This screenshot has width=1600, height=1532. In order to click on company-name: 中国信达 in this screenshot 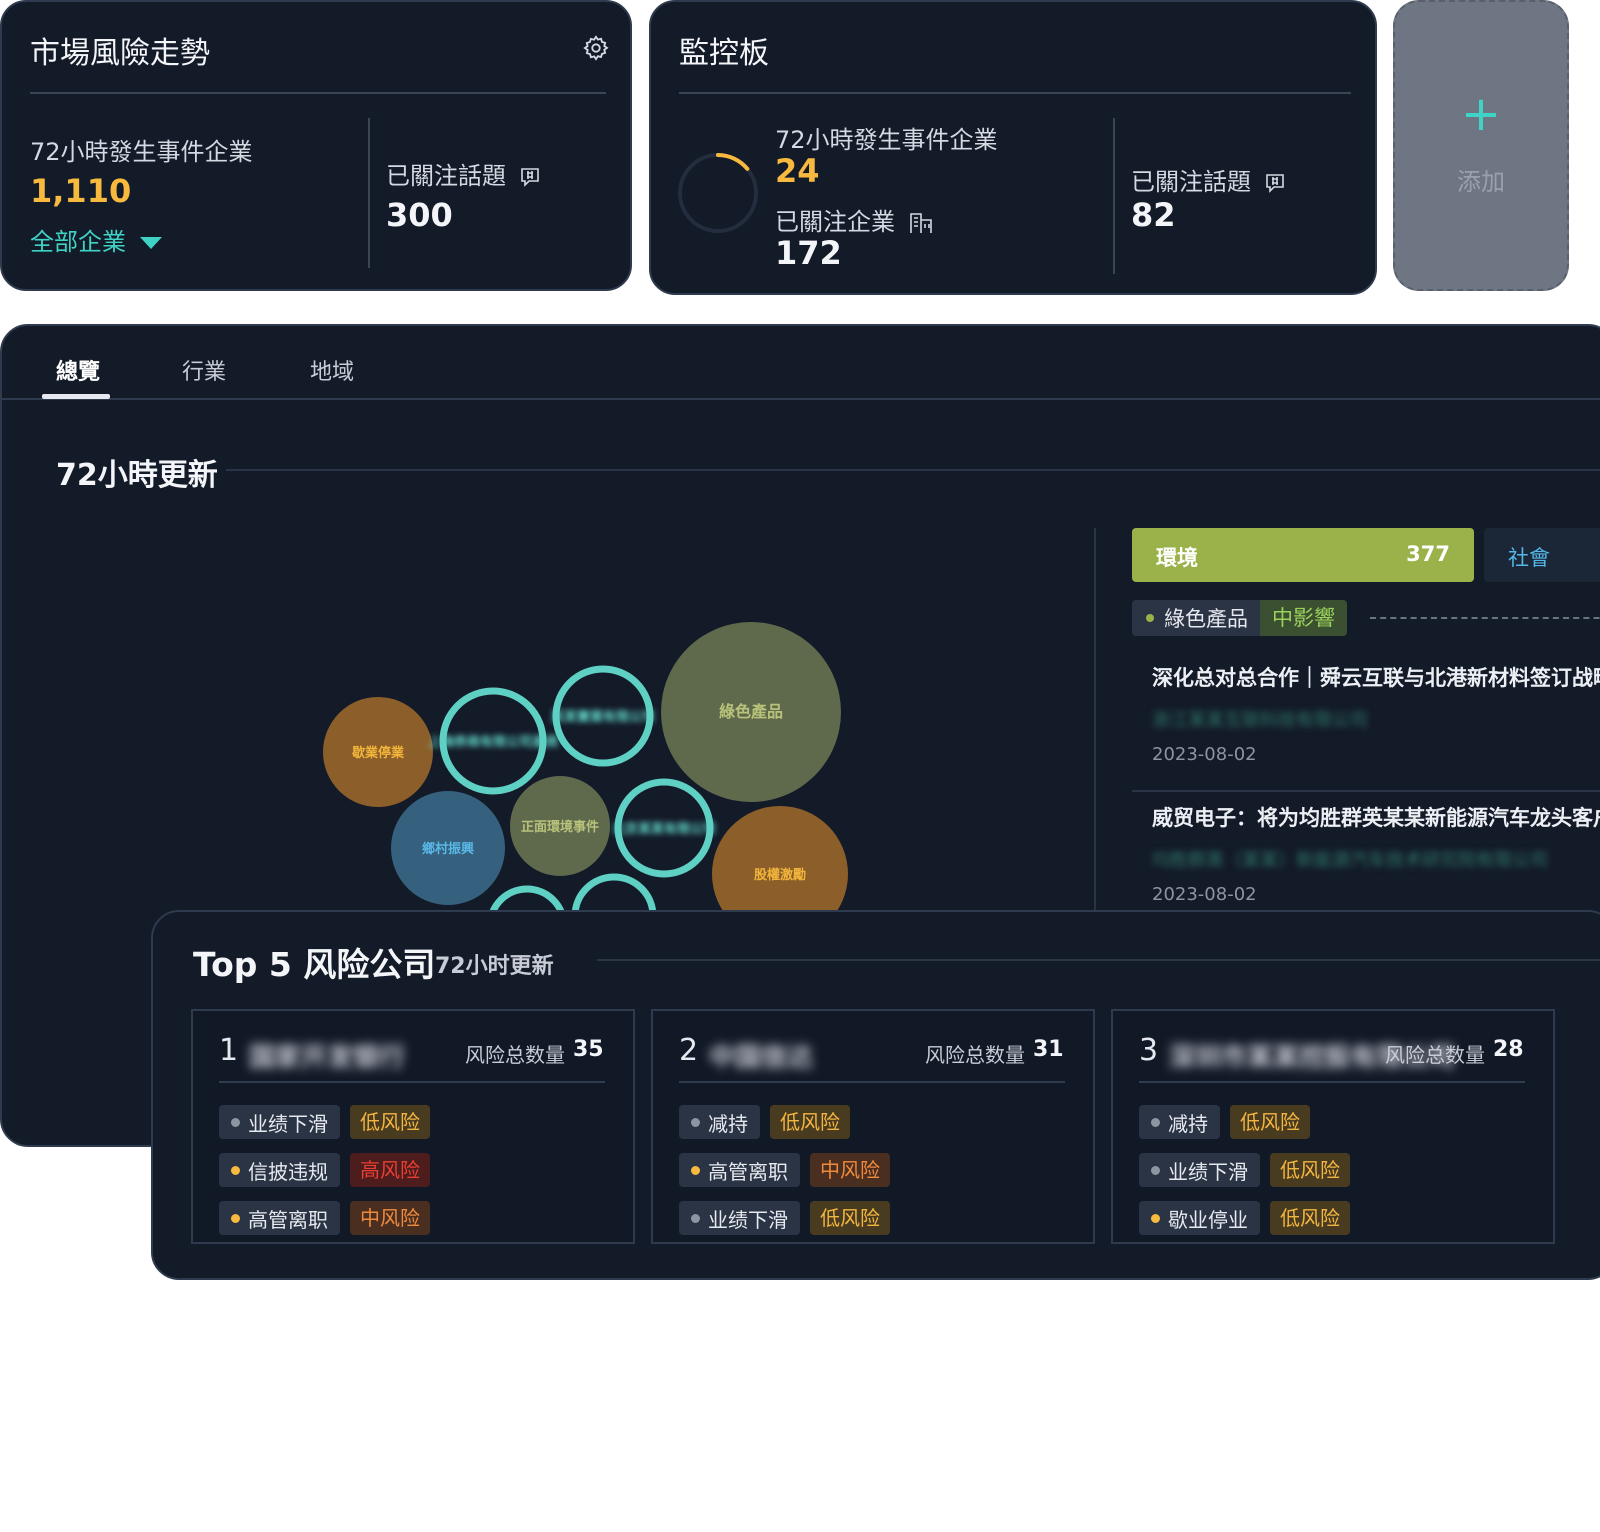, I will do `click(761, 1055)`.